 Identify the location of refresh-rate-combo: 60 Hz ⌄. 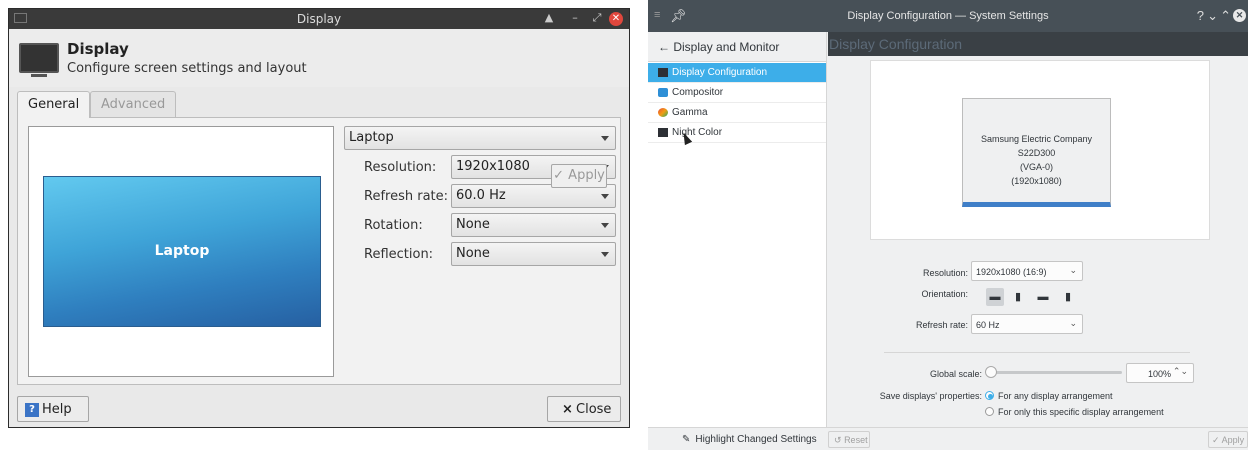
(1027, 324).